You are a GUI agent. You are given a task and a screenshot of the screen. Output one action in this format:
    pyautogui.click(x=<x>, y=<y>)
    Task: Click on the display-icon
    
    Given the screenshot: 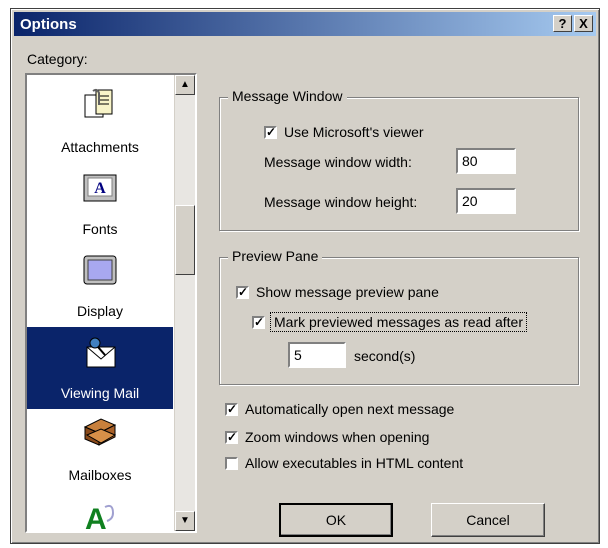 What is the action you would take?
    pyautogui.click(x=100, y=270)
    